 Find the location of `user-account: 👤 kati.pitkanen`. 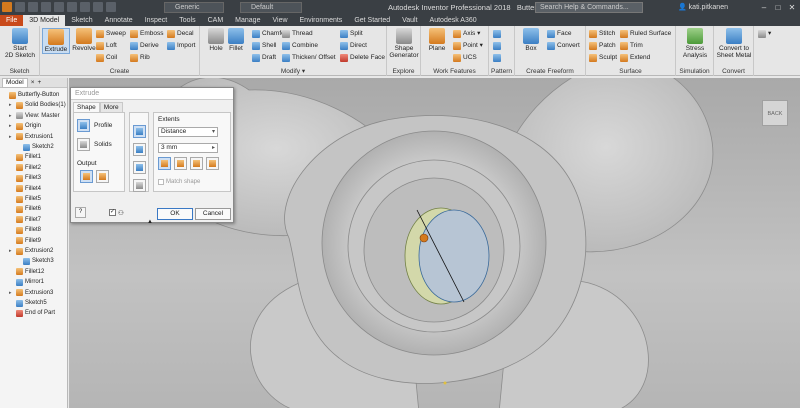

user-account: 👤 kati.pitkanen is located at coordinates (703, 7).